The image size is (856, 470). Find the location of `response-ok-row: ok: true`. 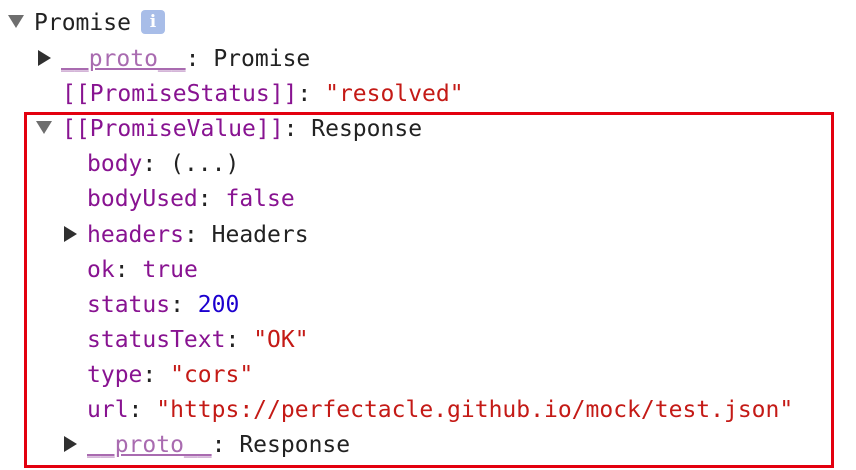

response-ok-row: ok: true is located at coordinates (142, 270).